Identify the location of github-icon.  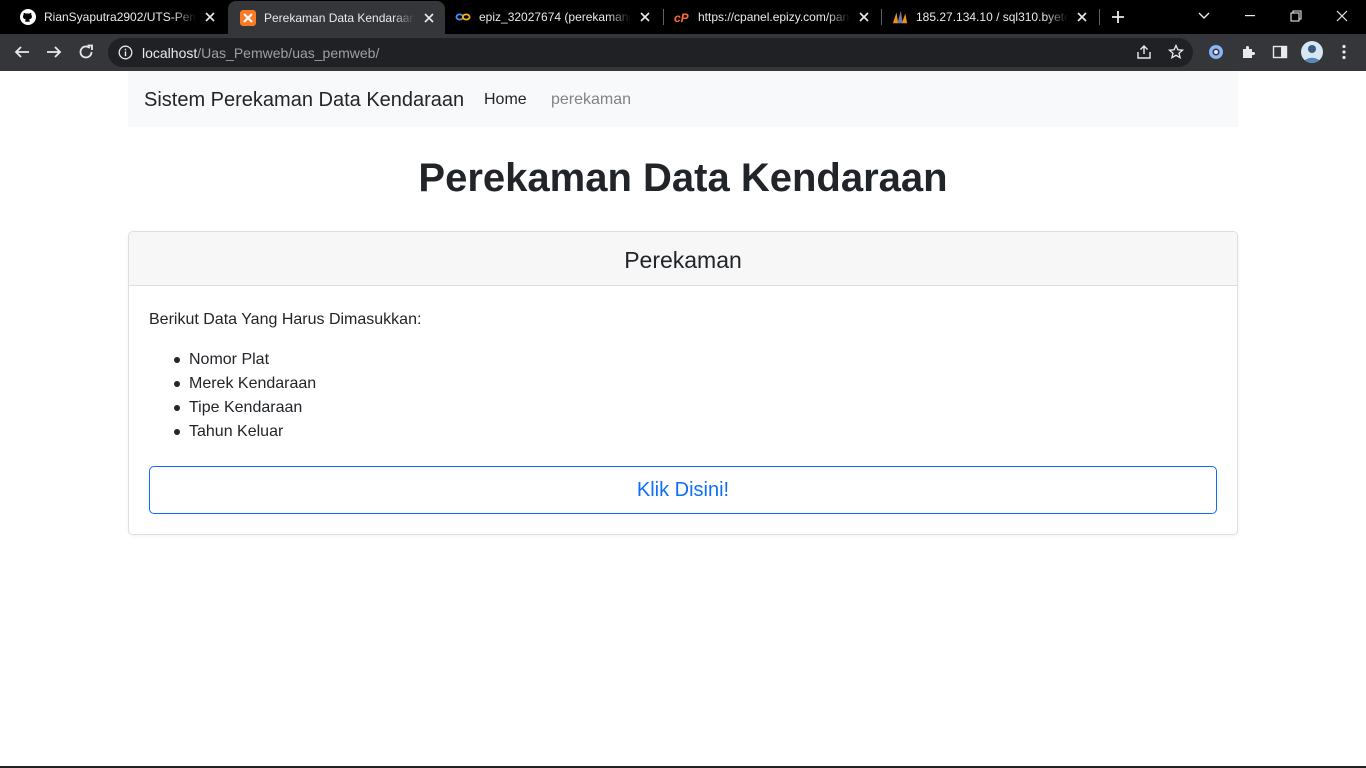
(28, 17).